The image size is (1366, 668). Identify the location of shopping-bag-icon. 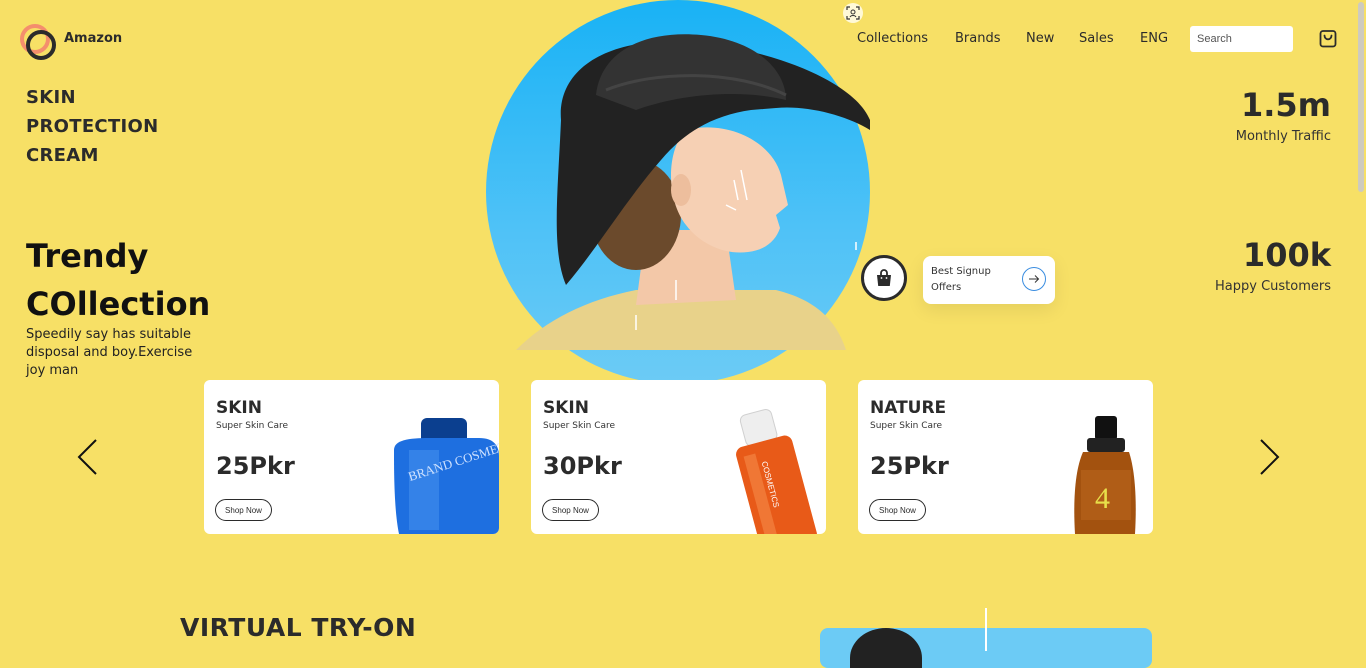
(1328, 38).